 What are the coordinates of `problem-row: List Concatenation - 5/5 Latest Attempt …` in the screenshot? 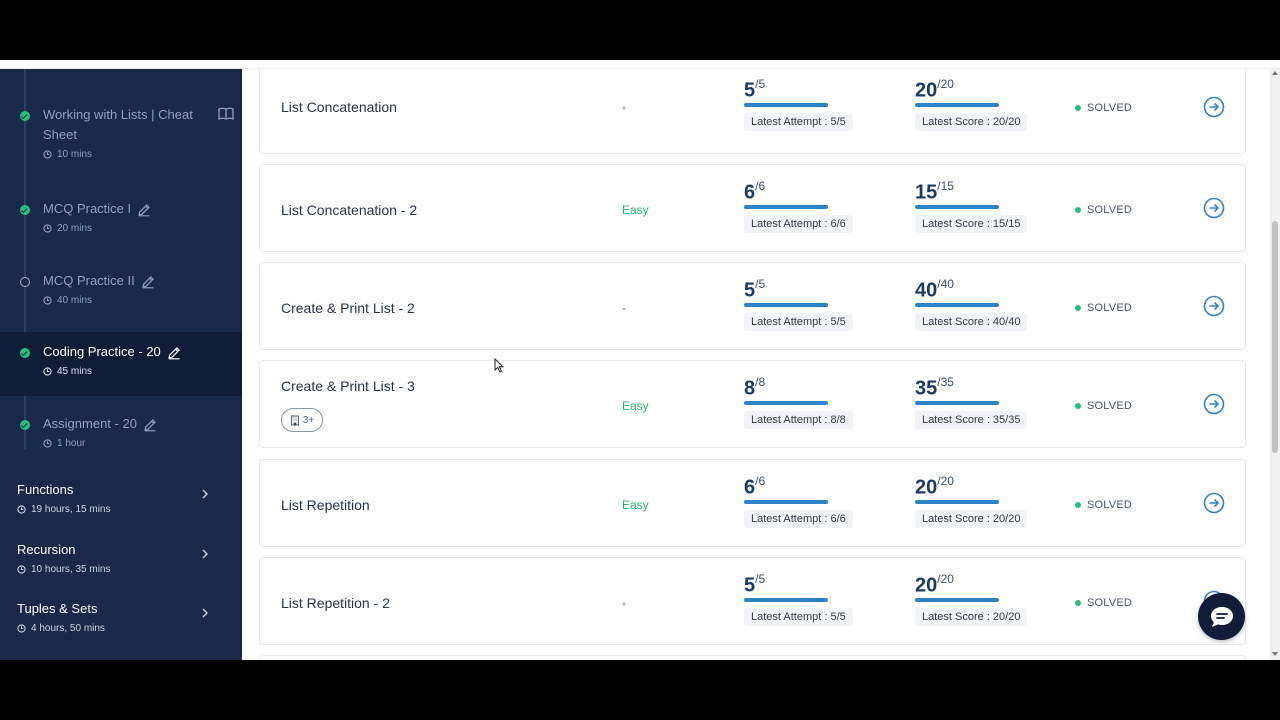 It's located at (752, 111).